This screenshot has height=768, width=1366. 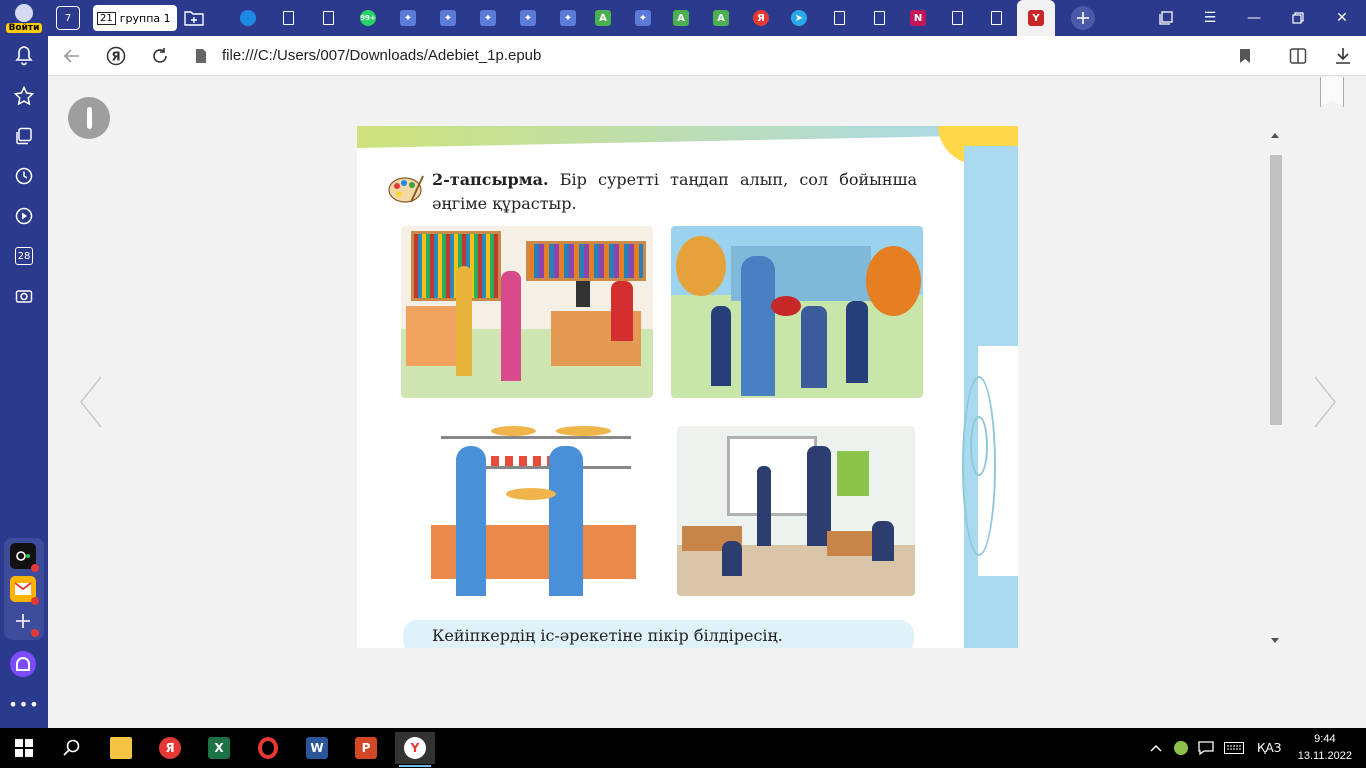 What do you see at coordinates (89, 118) in the screenshot?
I see `toc-toggle-button` at bounding box center [89, 118].